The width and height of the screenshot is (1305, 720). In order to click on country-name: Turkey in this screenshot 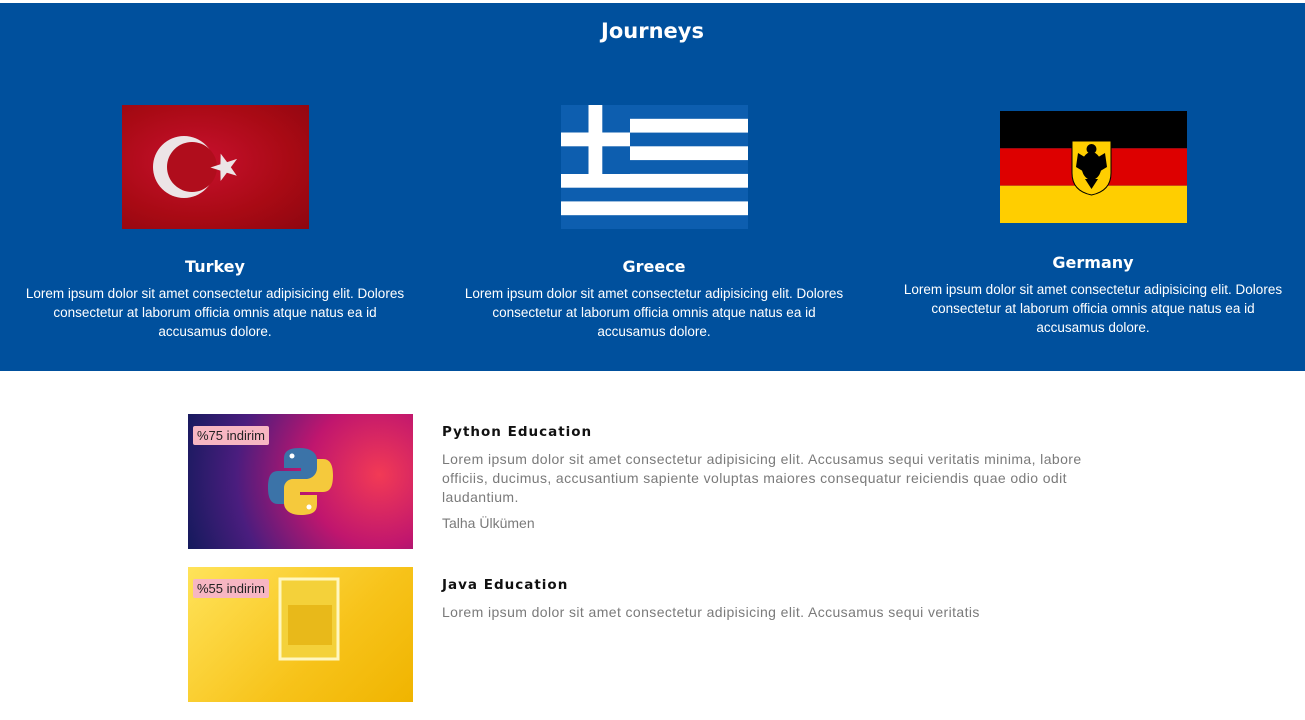, I will do `click(215, 266)`.